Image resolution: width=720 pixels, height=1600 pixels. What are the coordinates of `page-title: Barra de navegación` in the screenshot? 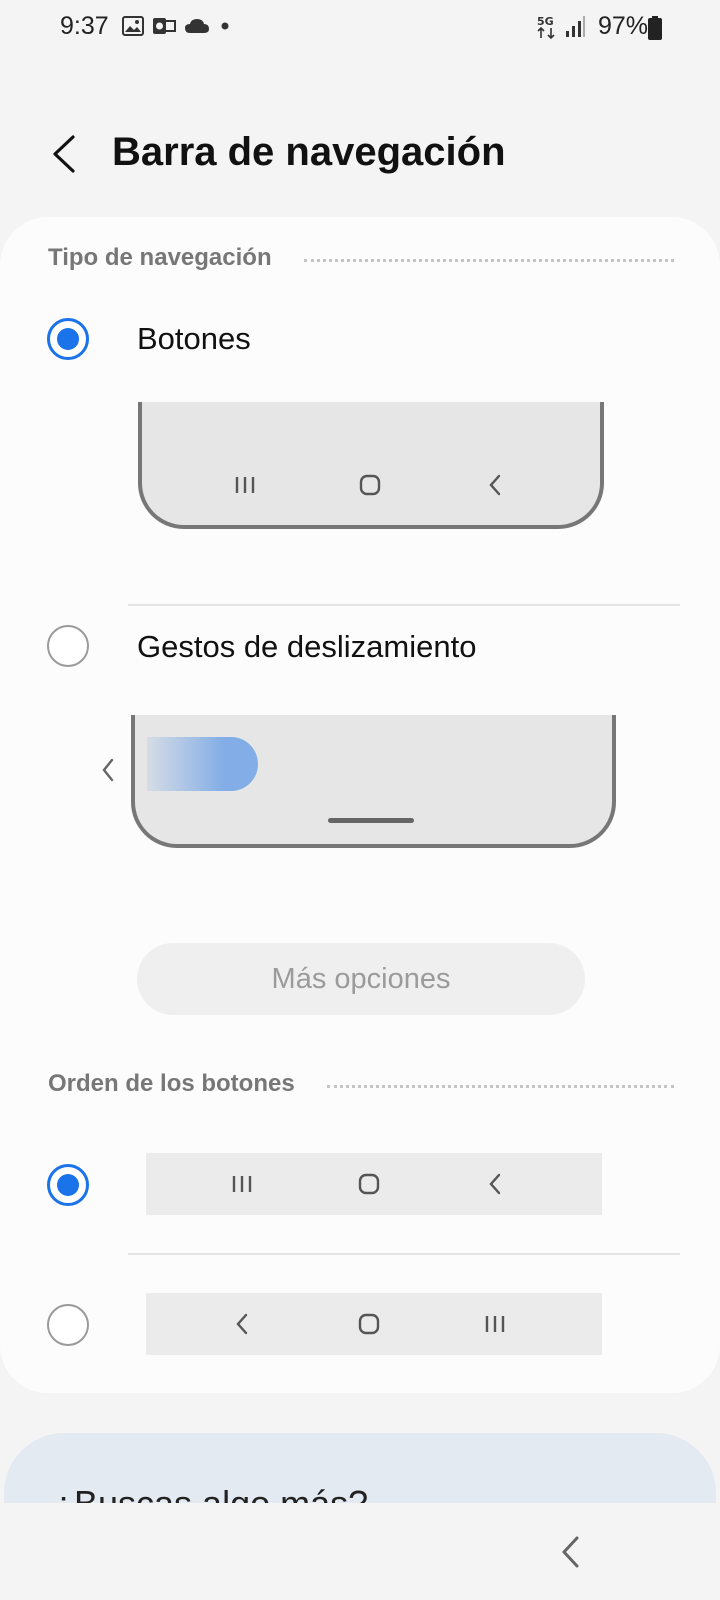 It's located at (309, 152).